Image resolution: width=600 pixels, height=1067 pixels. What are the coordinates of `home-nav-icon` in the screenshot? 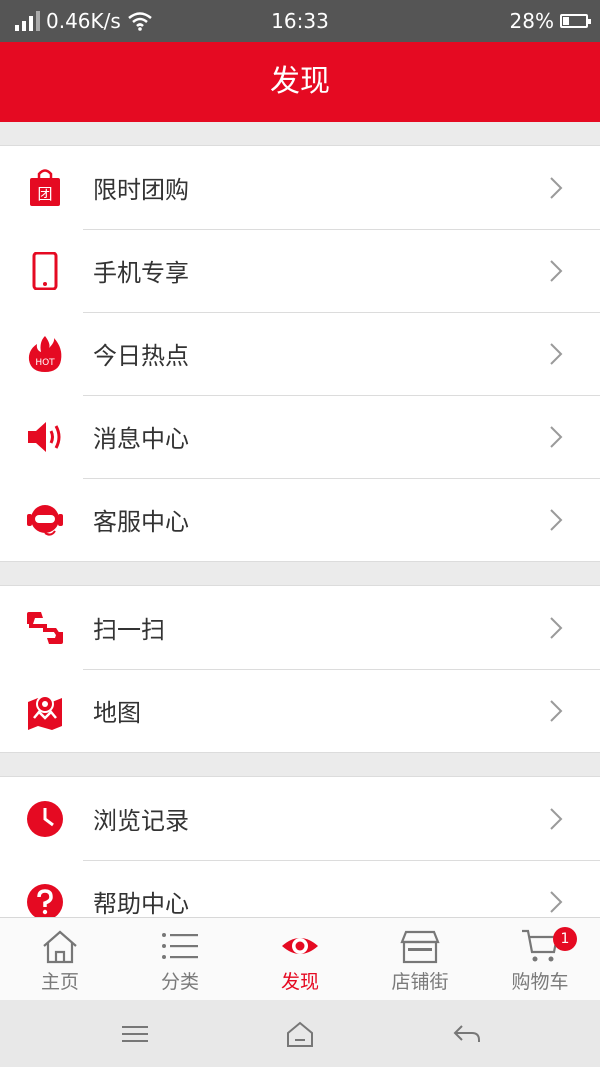 It's located at (300, 1034).